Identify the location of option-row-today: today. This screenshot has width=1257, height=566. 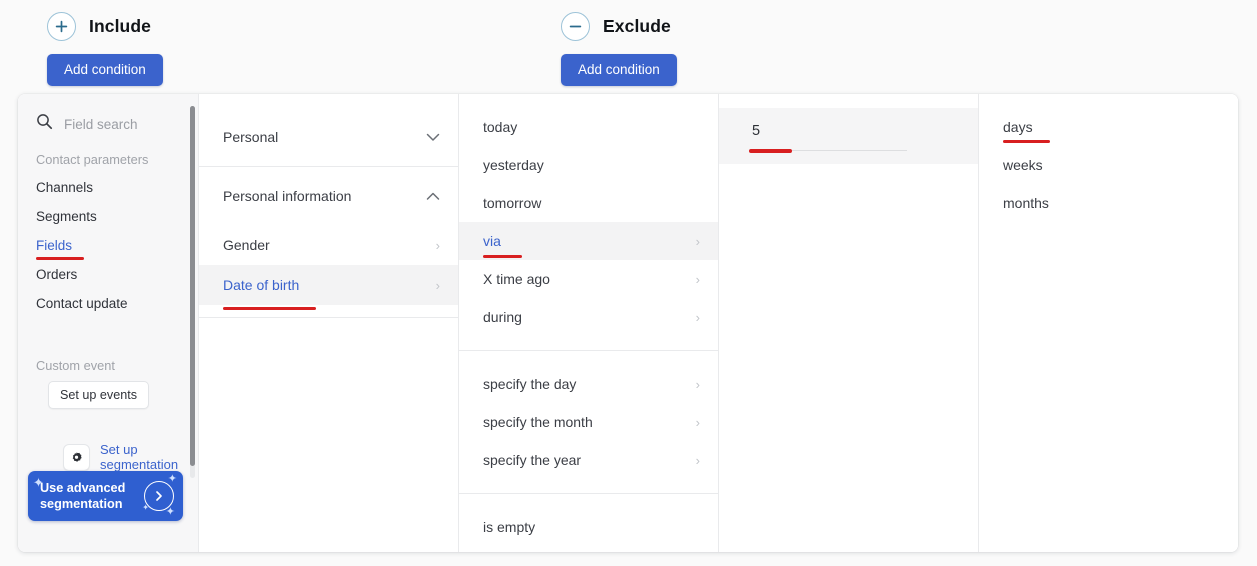
(588, 127).